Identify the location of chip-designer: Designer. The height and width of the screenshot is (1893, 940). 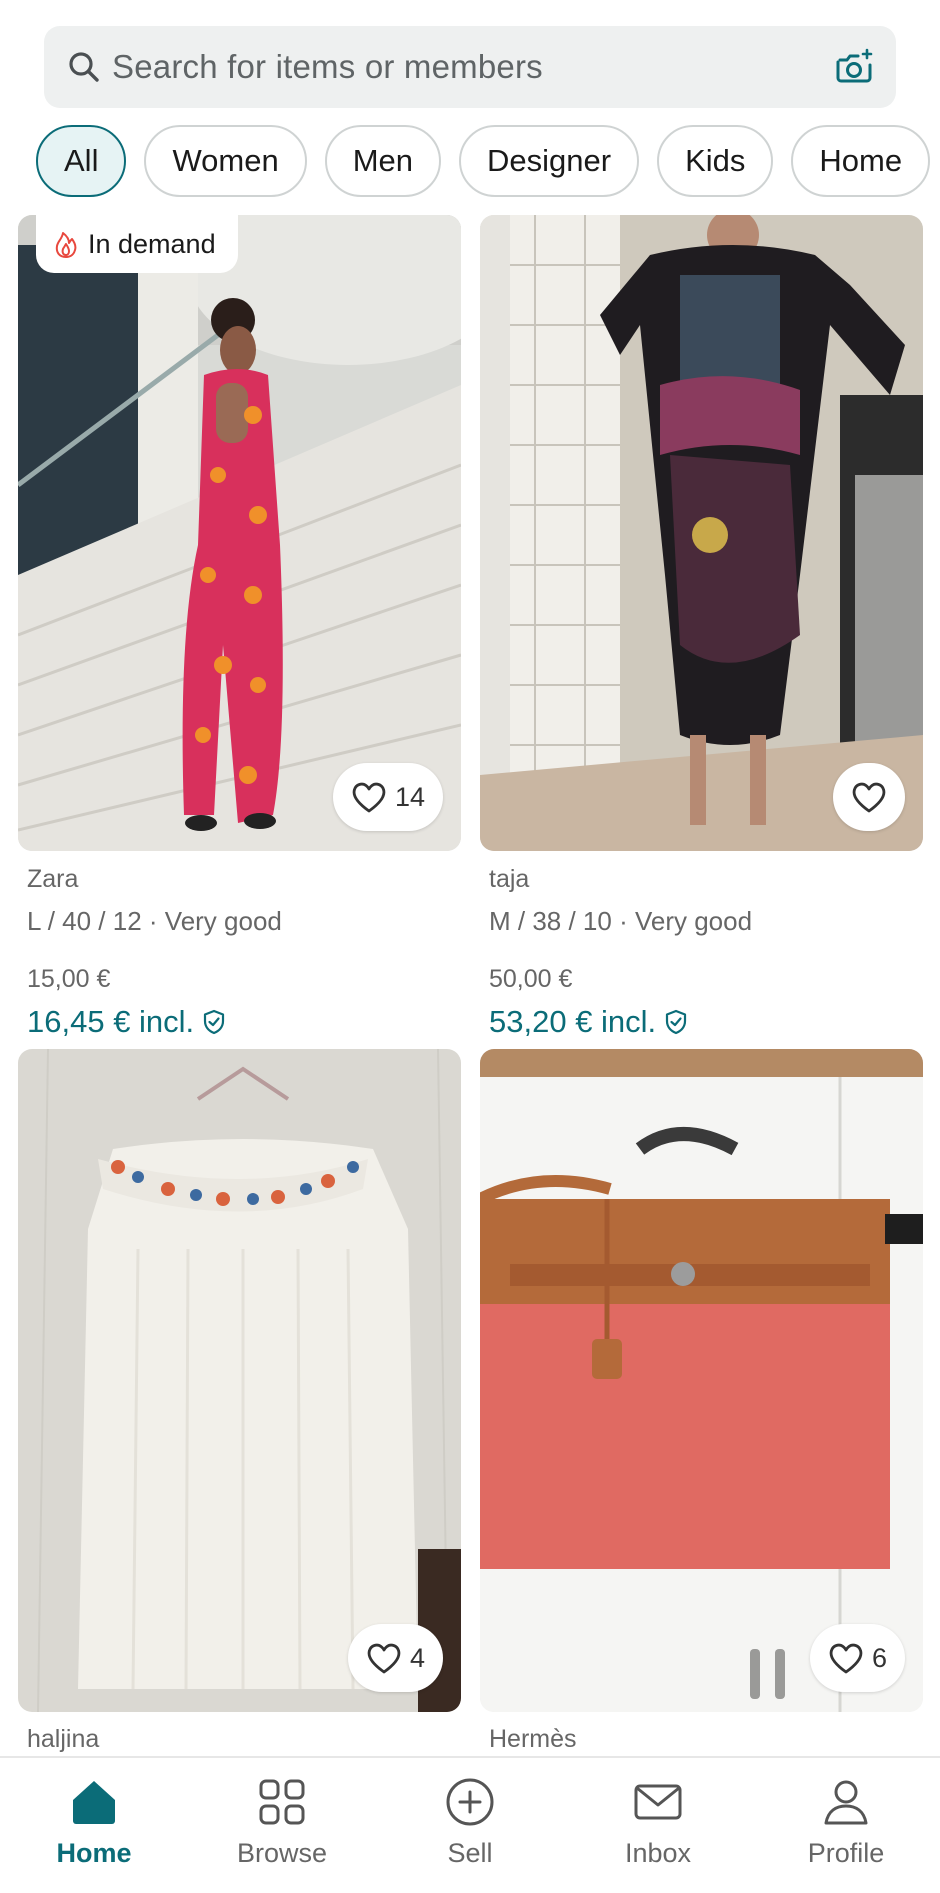
(549, 161).